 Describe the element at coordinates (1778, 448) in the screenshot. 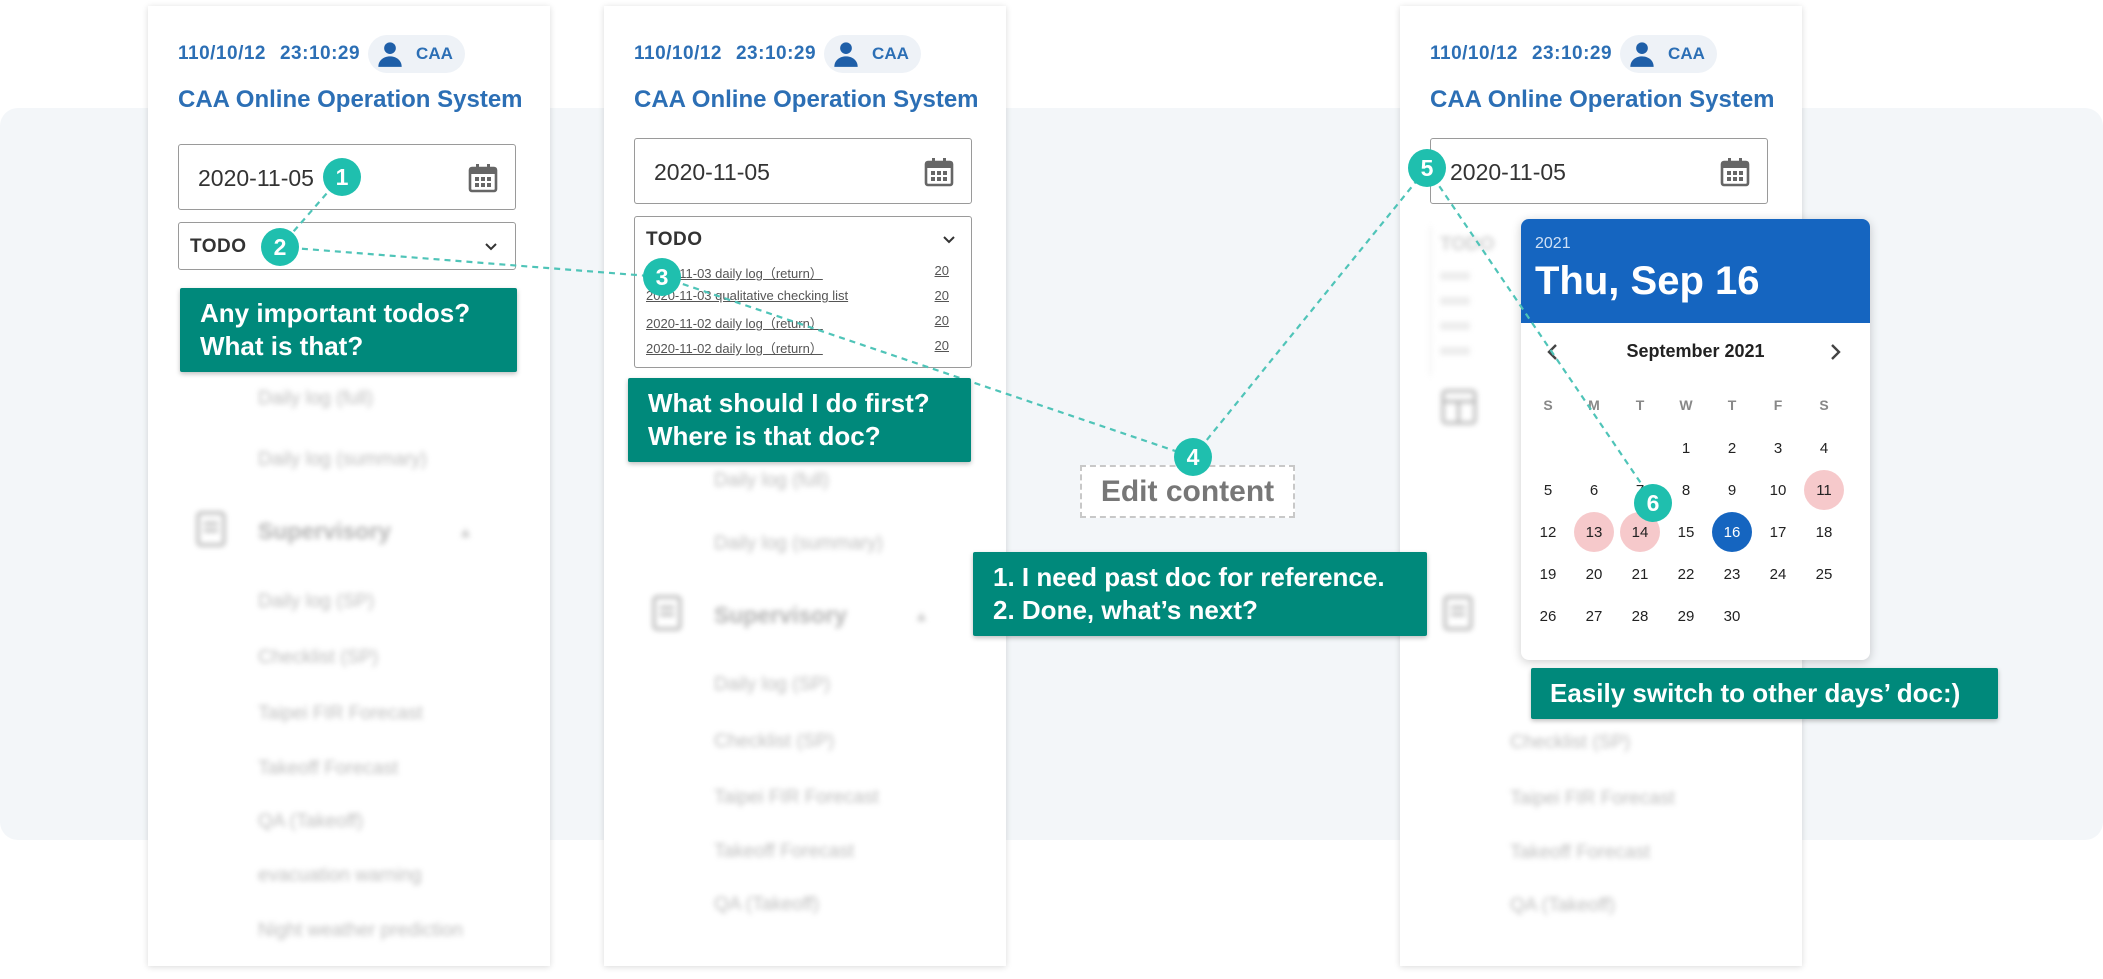

I see `calendar-day: 3` at that location.